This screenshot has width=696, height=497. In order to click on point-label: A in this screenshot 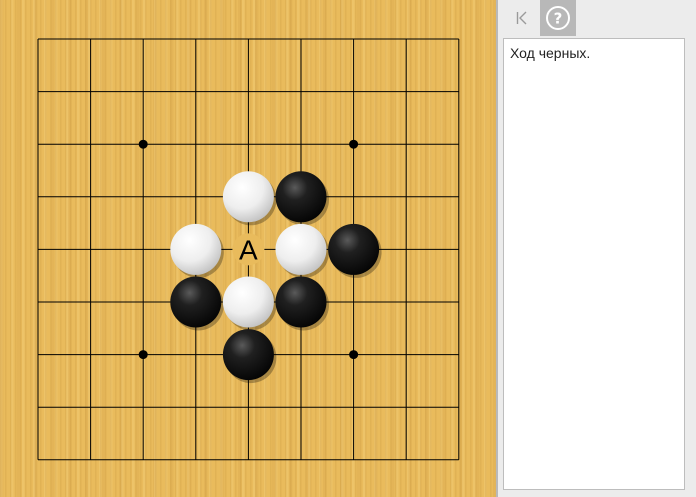, I will do `click(248, 249)`.